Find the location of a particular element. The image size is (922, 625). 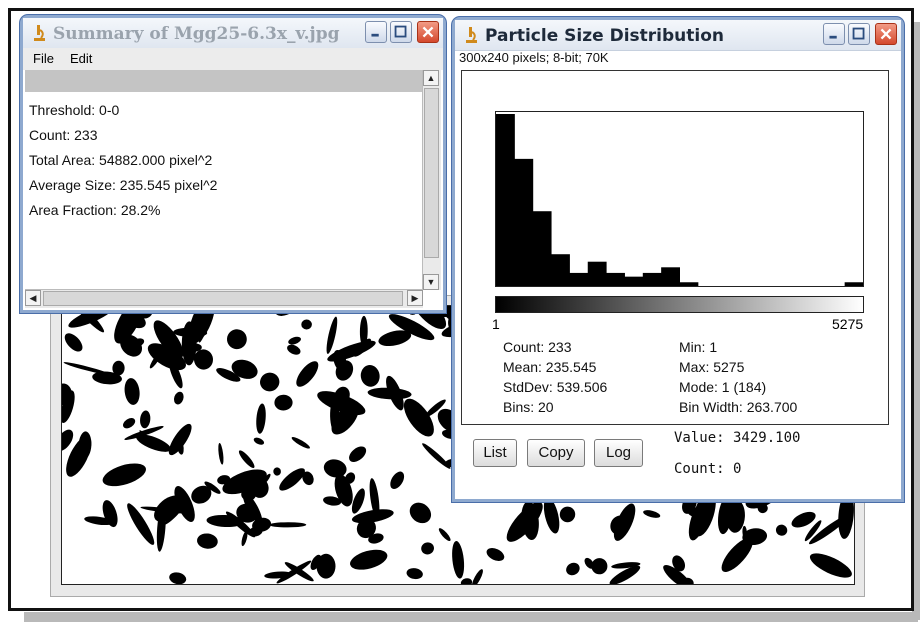

horizontal-scroll-thumb is located at coordinates (223, 298).